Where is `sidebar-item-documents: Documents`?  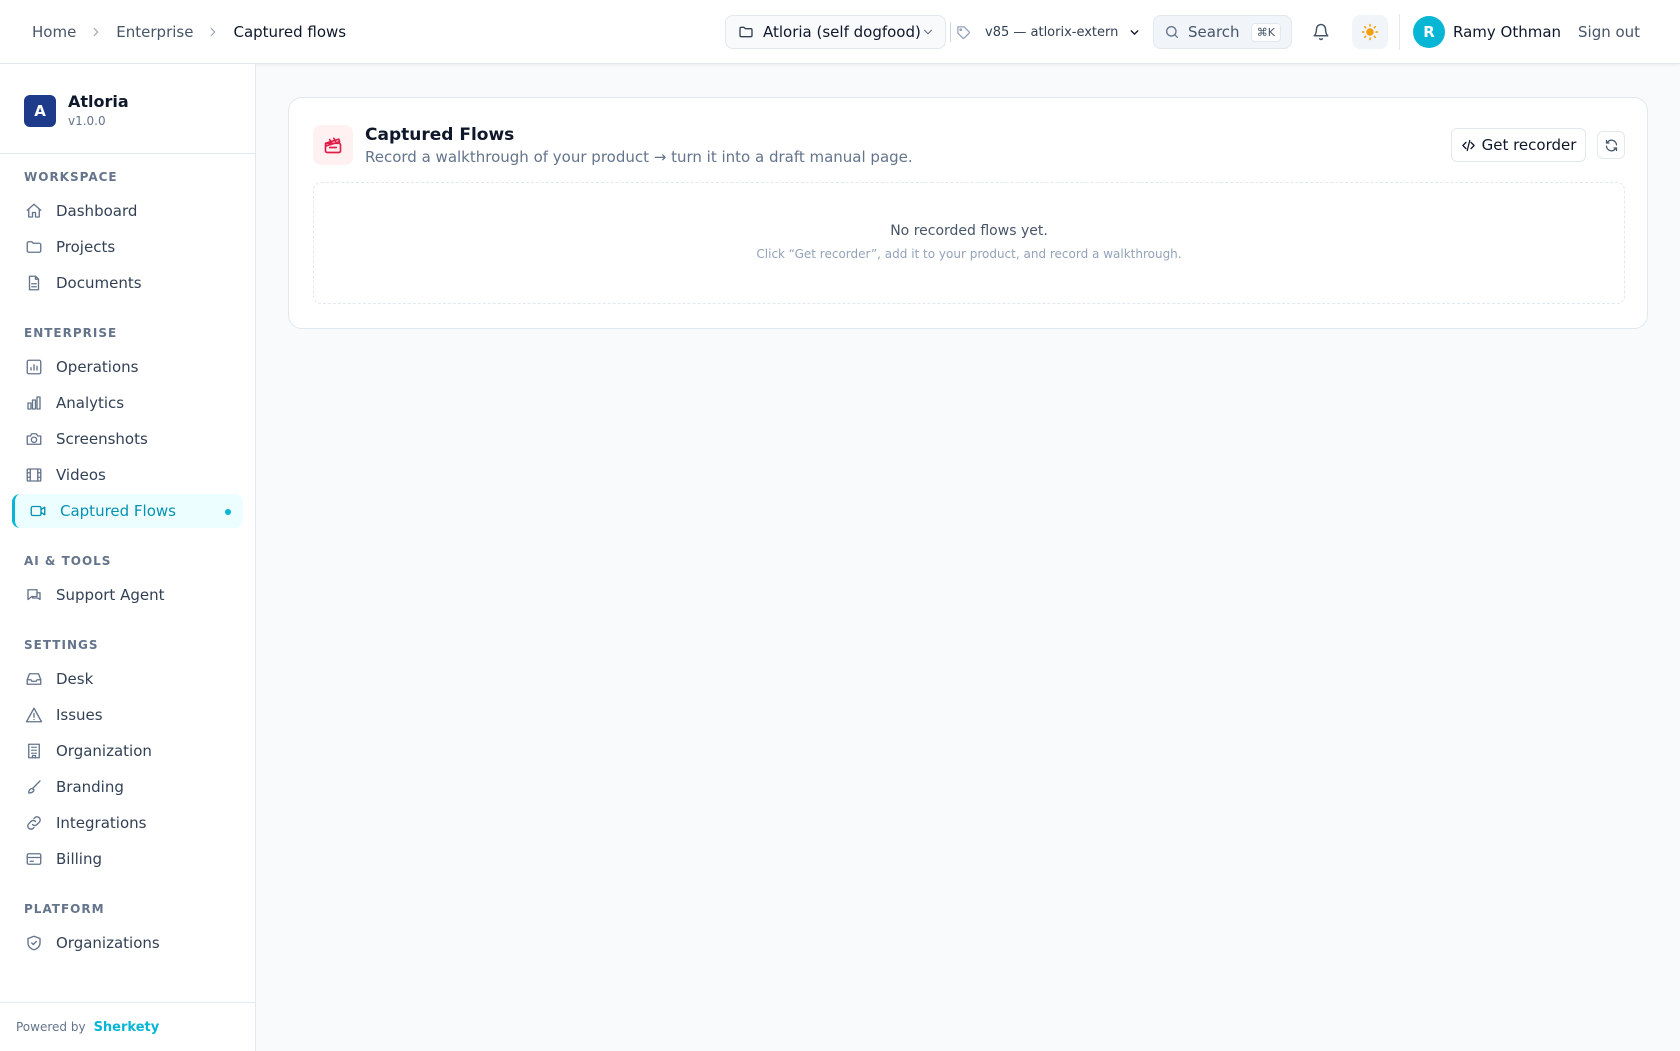 sidebar-item-documents: Documents is located at coordinates (127, 283).